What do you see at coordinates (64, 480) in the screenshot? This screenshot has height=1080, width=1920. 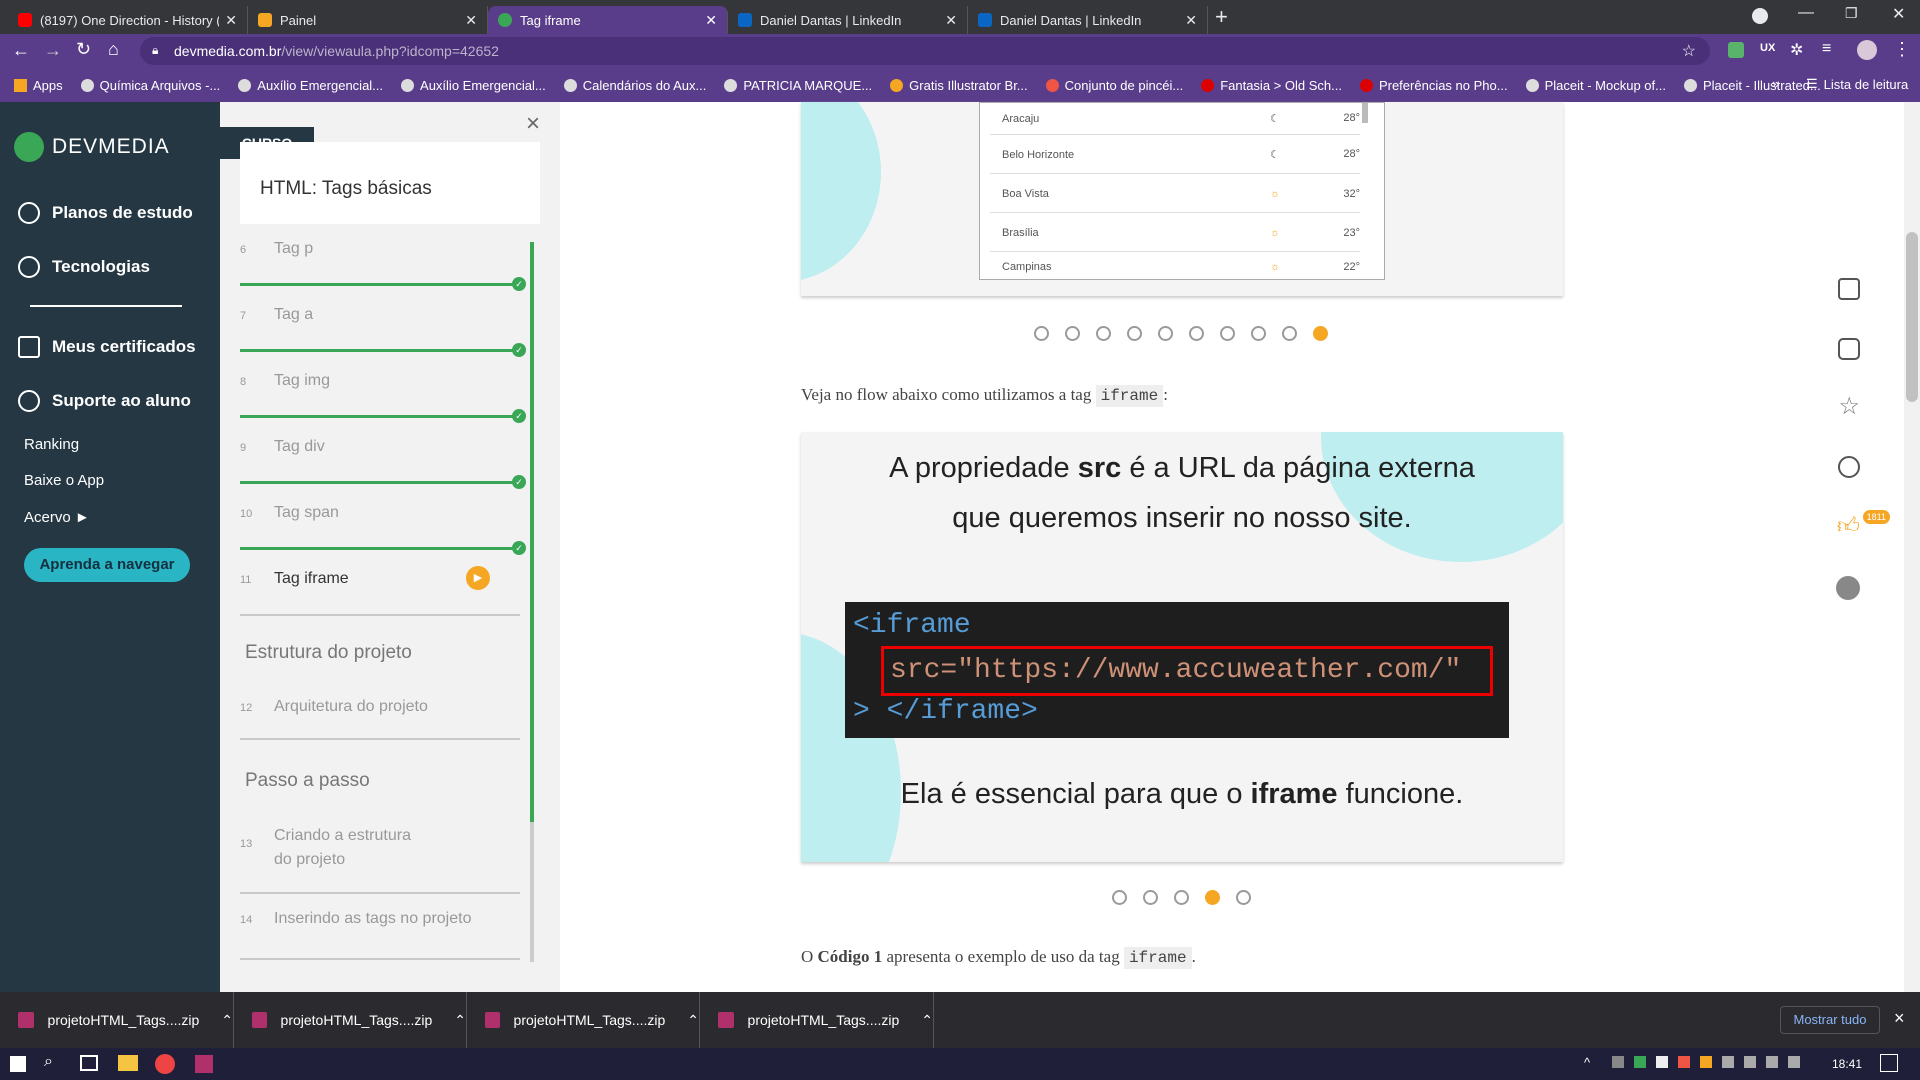 I see `nav-baixe-o-app: Baixe o App` at bounding box center [64, 480].